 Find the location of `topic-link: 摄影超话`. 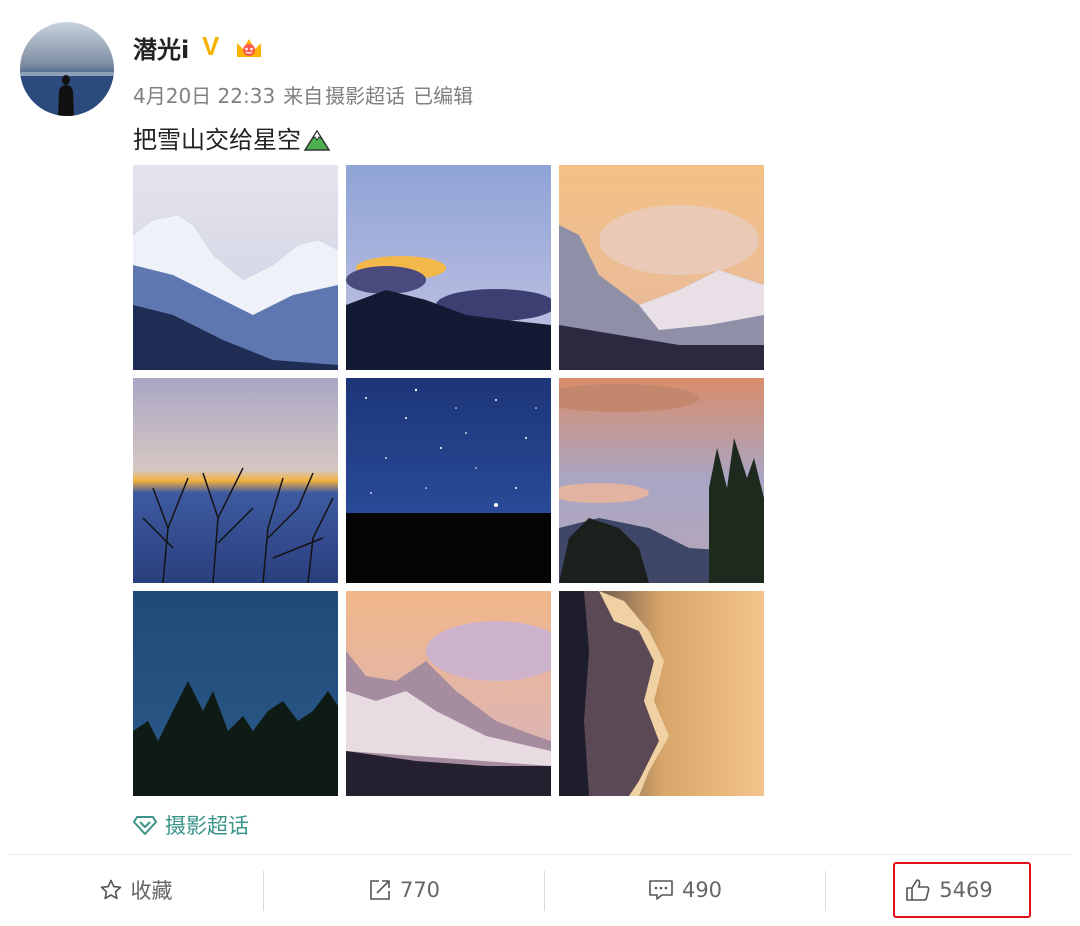

topic-link: 摄影超话 is located at coordinates (191, 825).